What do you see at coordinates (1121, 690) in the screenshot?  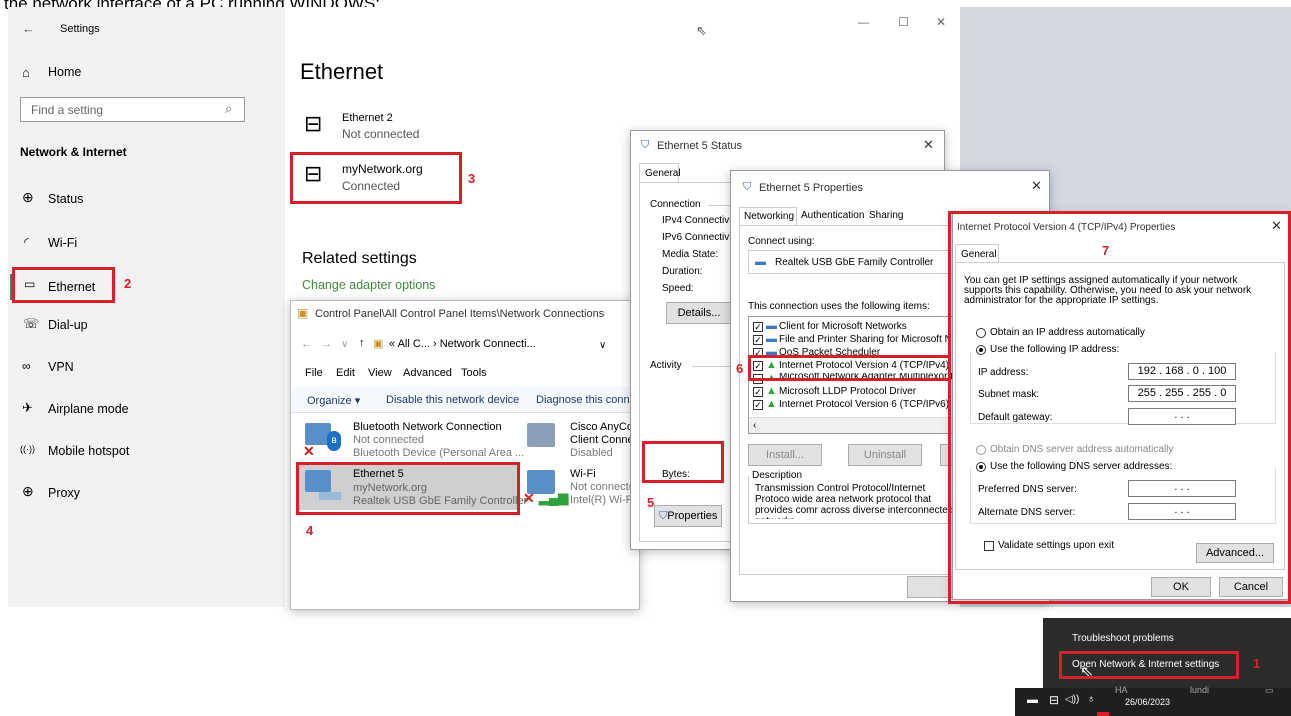 I see `language-indicator: HA` at bounding box center [1121, 690].